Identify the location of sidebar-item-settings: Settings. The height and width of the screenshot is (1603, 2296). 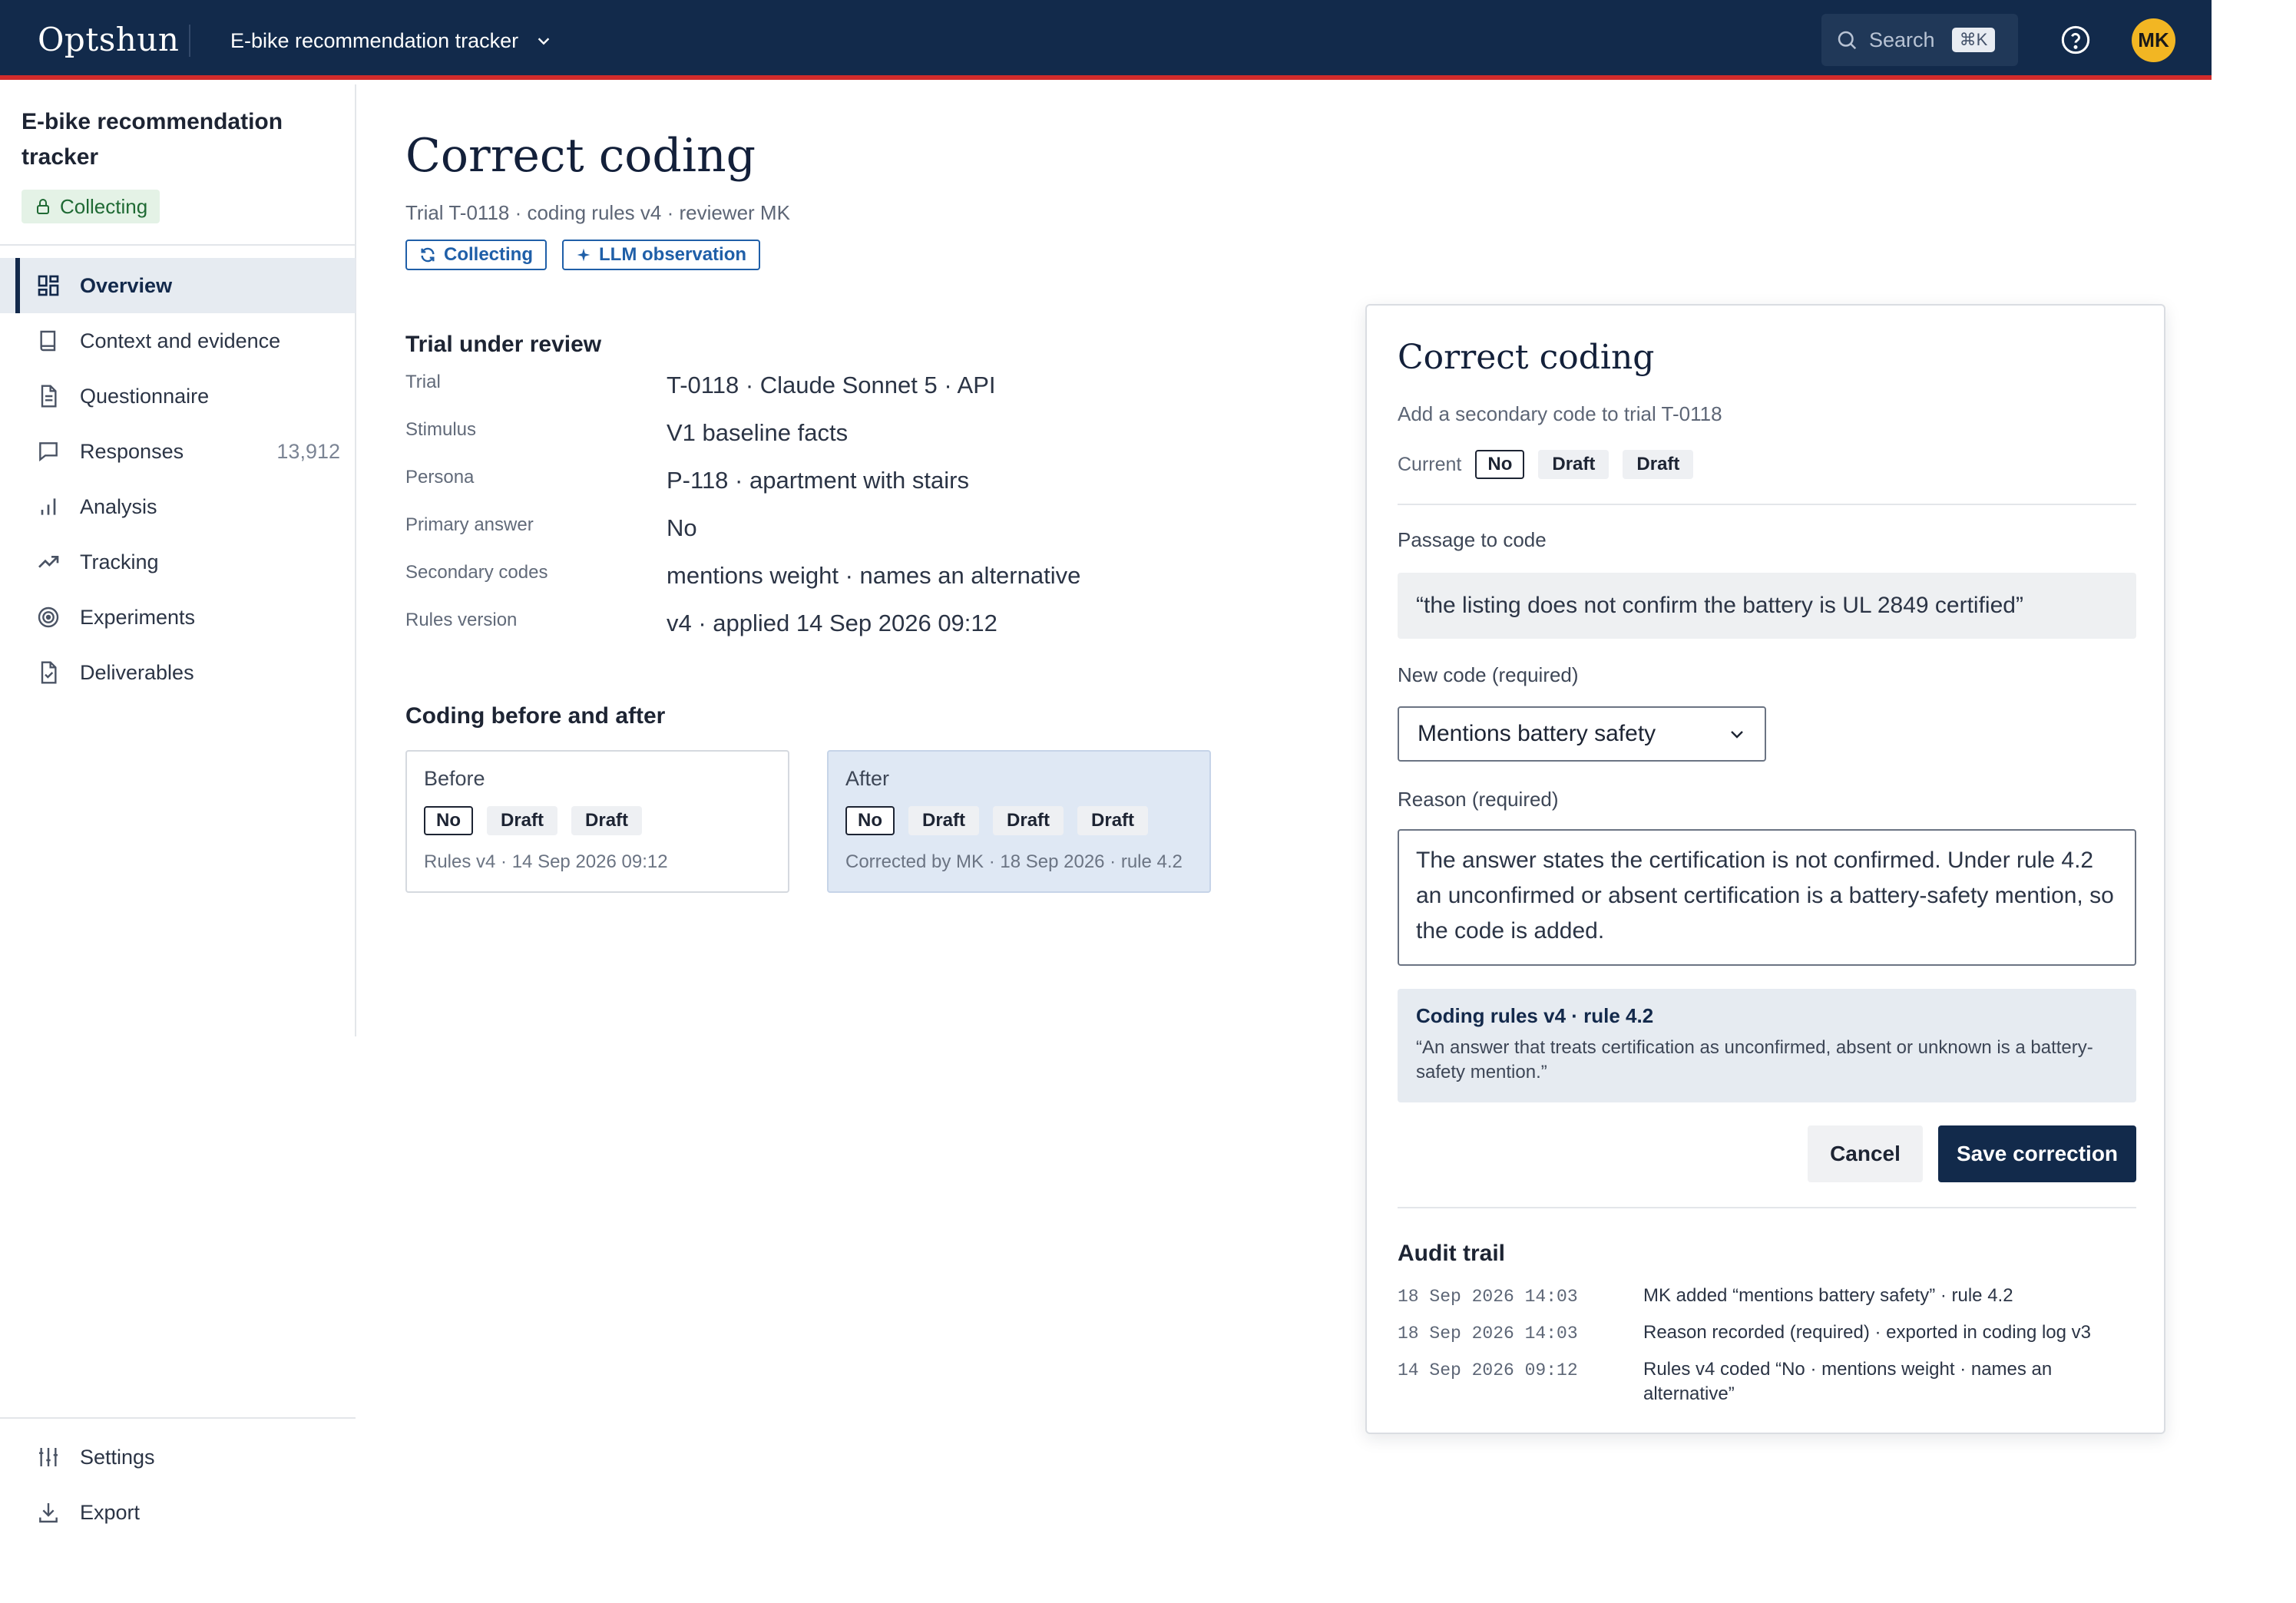
(178, 1457).